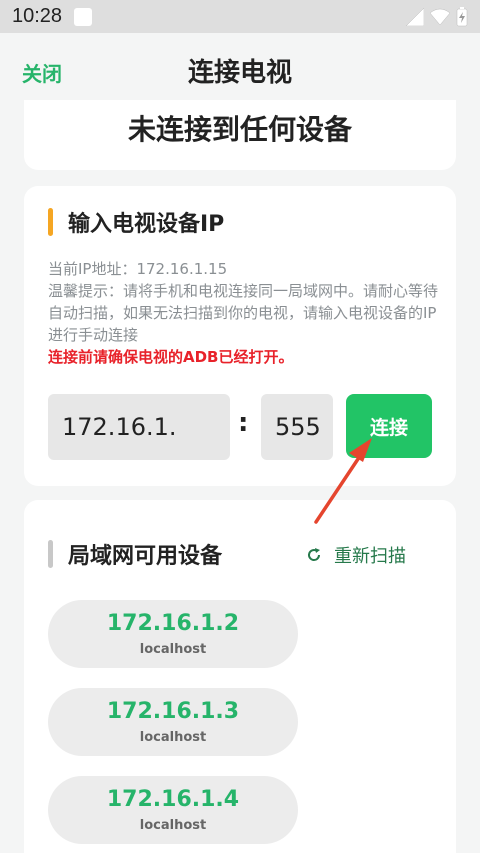 The width and height of the screenshot is (480, 853). I want to click on notification-icon, so click(83, 16).